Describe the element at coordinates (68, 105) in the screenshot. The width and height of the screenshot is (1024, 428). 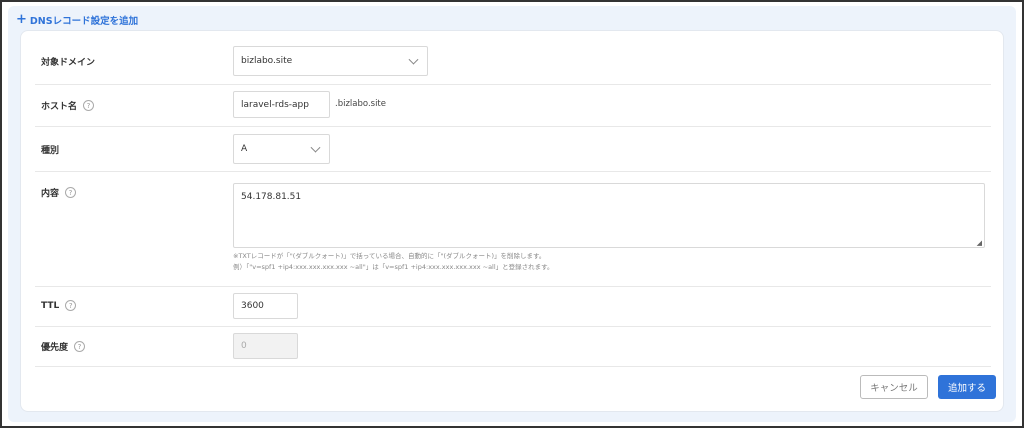
I see `host-label: ホスト名?` at that location.